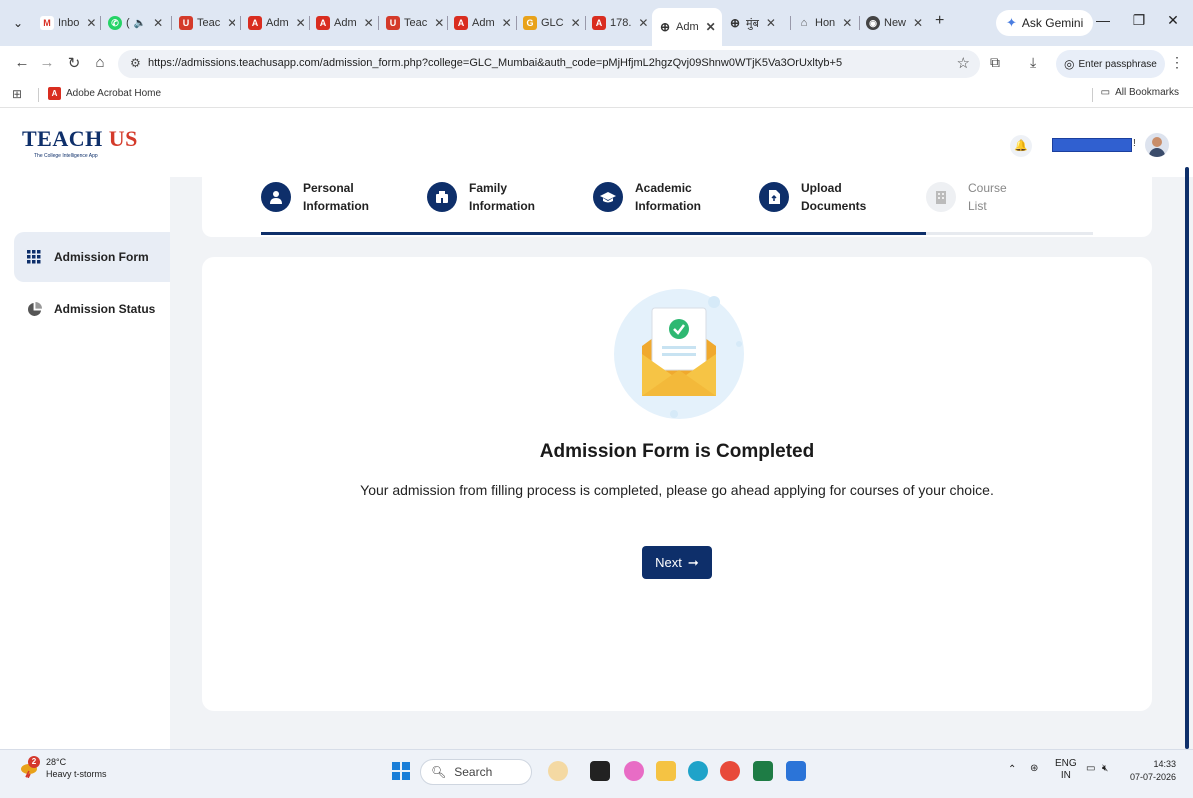 The height and width of the screenshot is (798, 1193). I want to click on step-academic-information: Academic Information, so click(654, 197).